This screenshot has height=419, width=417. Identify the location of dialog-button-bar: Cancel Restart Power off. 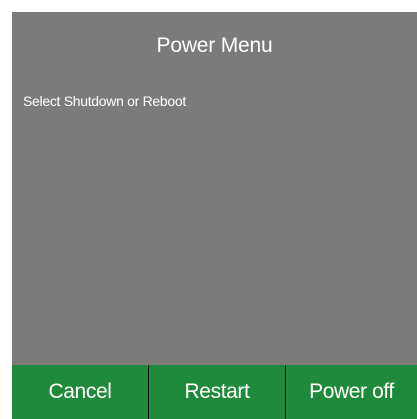
(214, 392).